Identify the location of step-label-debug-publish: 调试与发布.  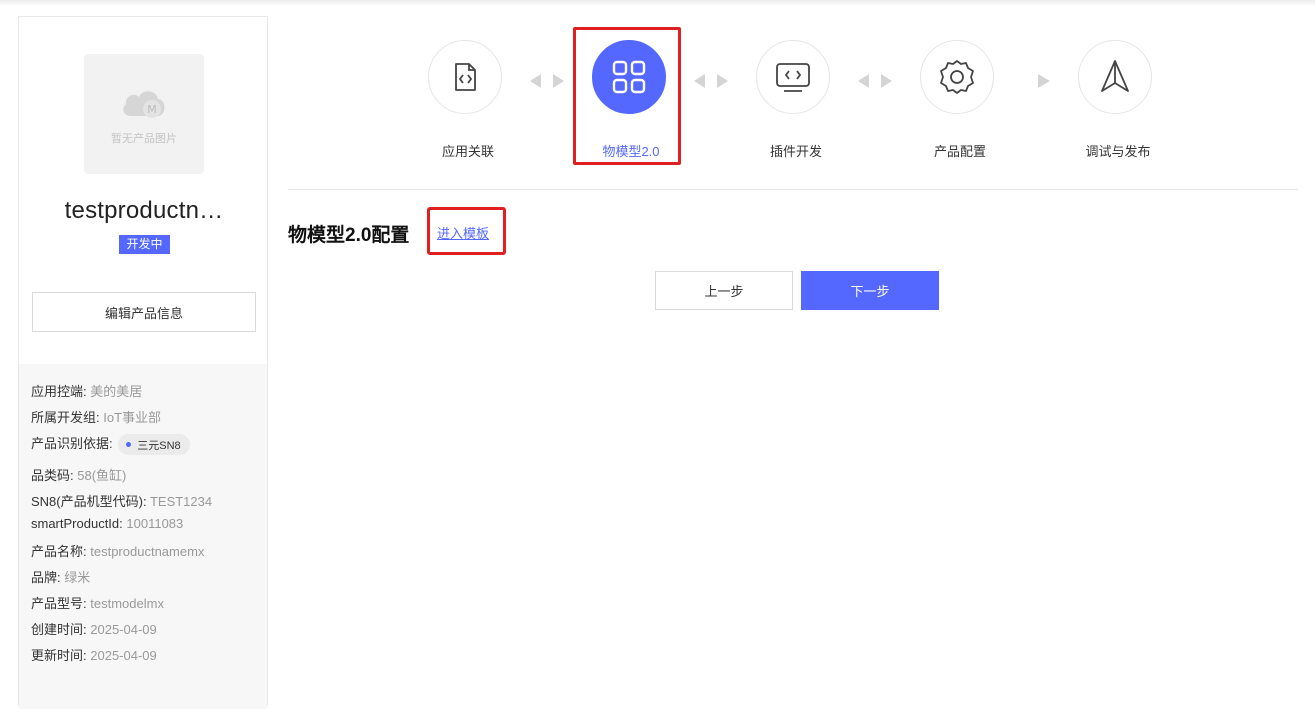
(1118, 151).